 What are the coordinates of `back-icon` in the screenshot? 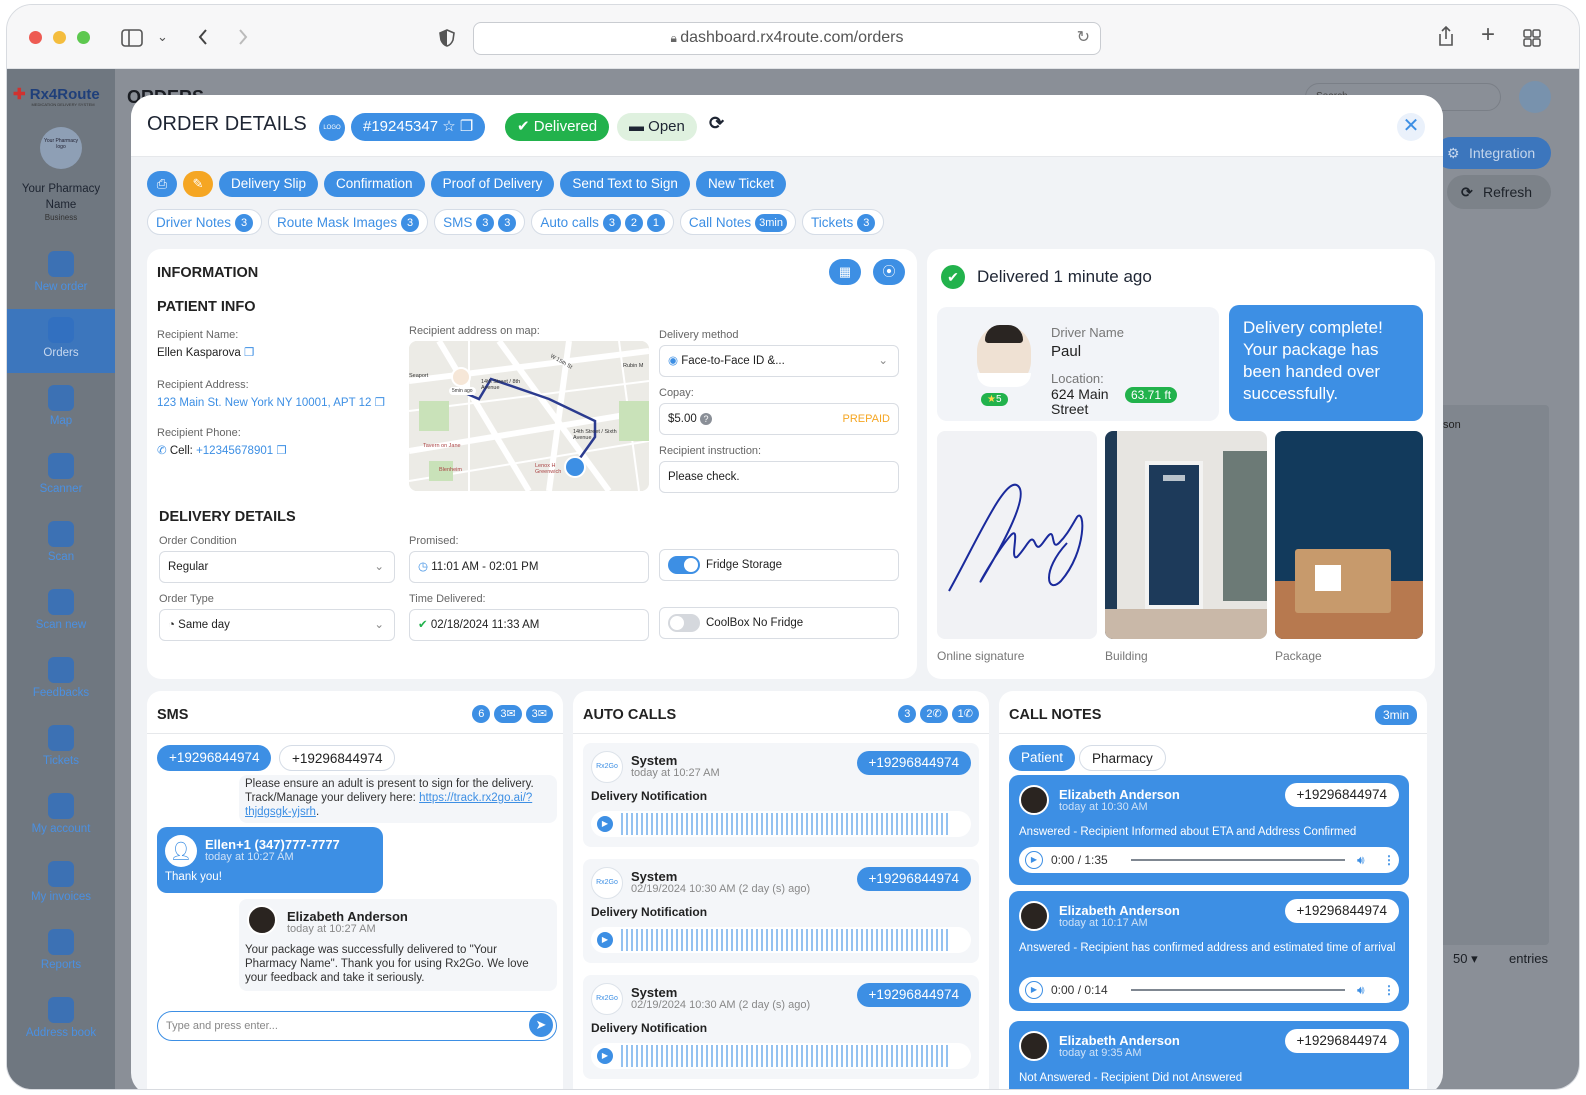 It's located at (203, 37).